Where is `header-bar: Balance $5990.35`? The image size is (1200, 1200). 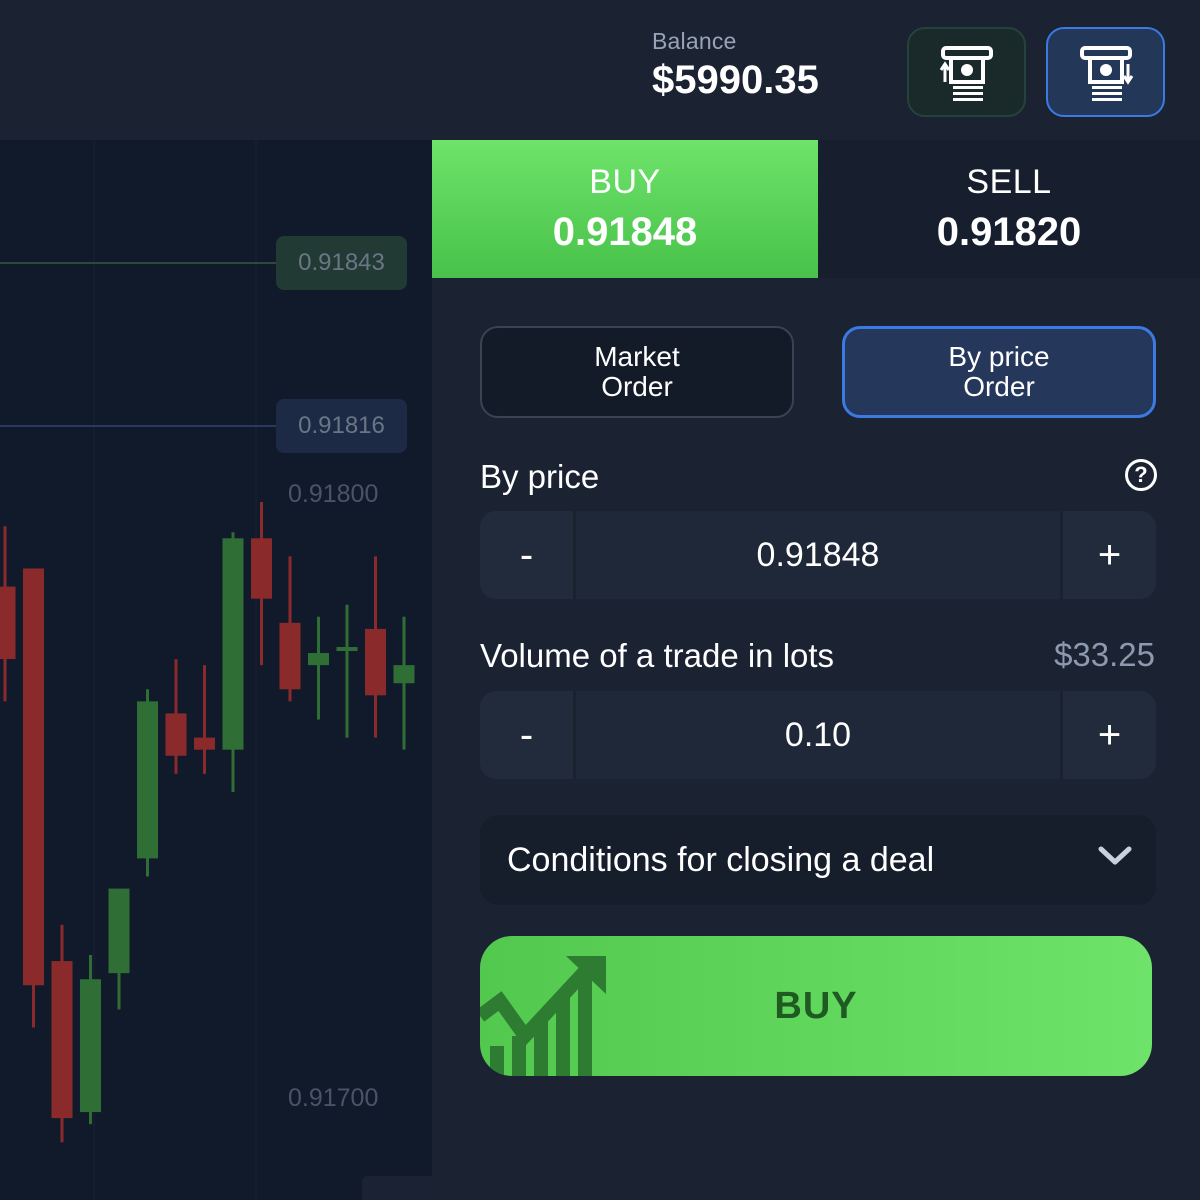 header-bar: Balance $5990.35 is located at coordinates (600, 70).